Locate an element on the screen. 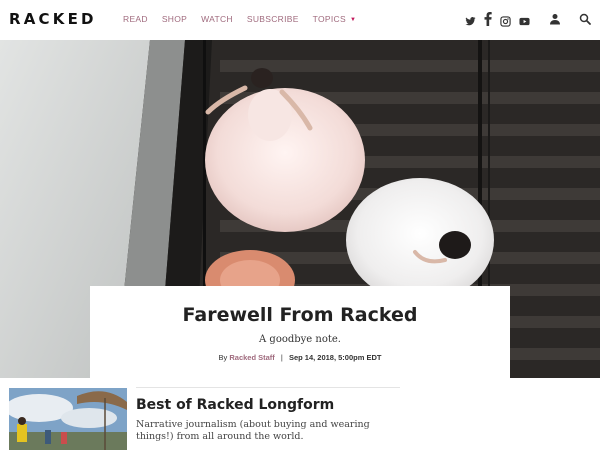 This screenshot has width=600, height=450. teaser-photo is located at coordinates (68, 419).